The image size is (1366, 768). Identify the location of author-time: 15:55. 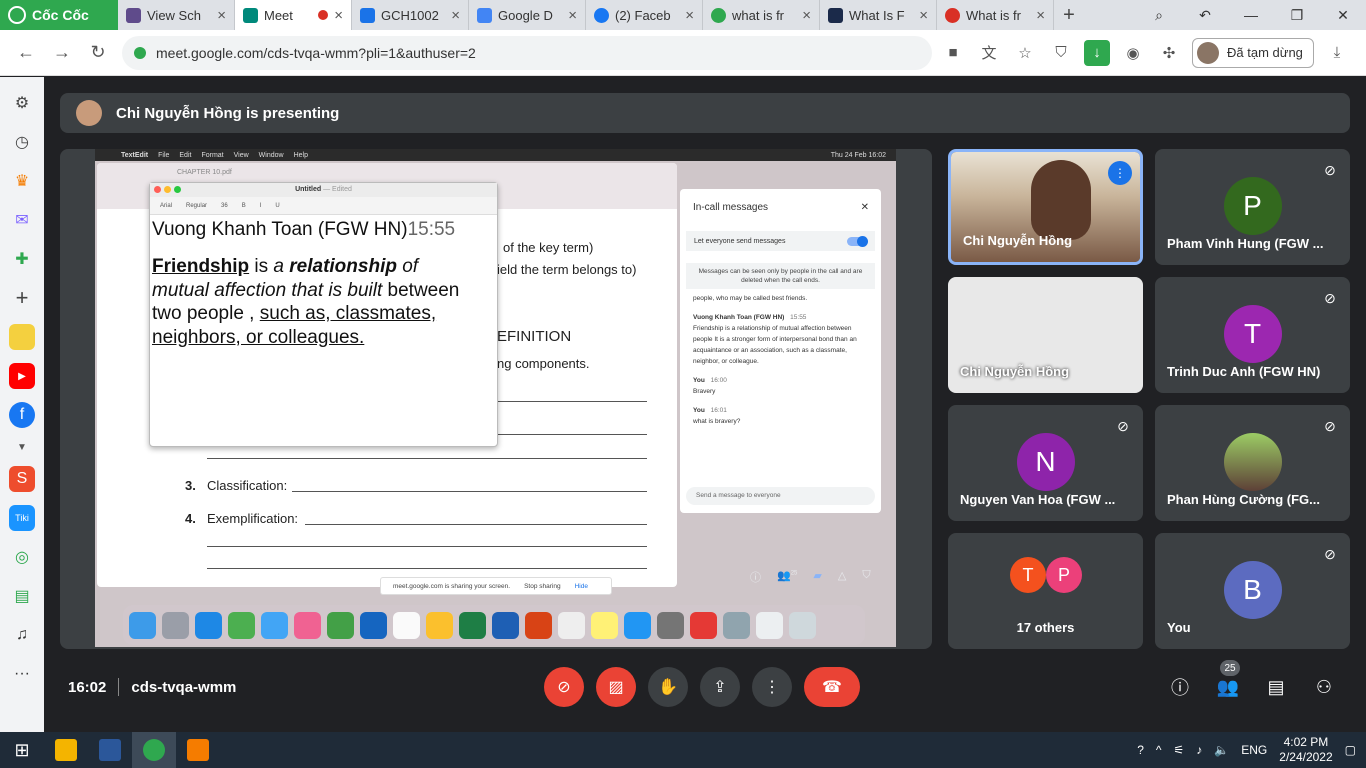
(431, 229).